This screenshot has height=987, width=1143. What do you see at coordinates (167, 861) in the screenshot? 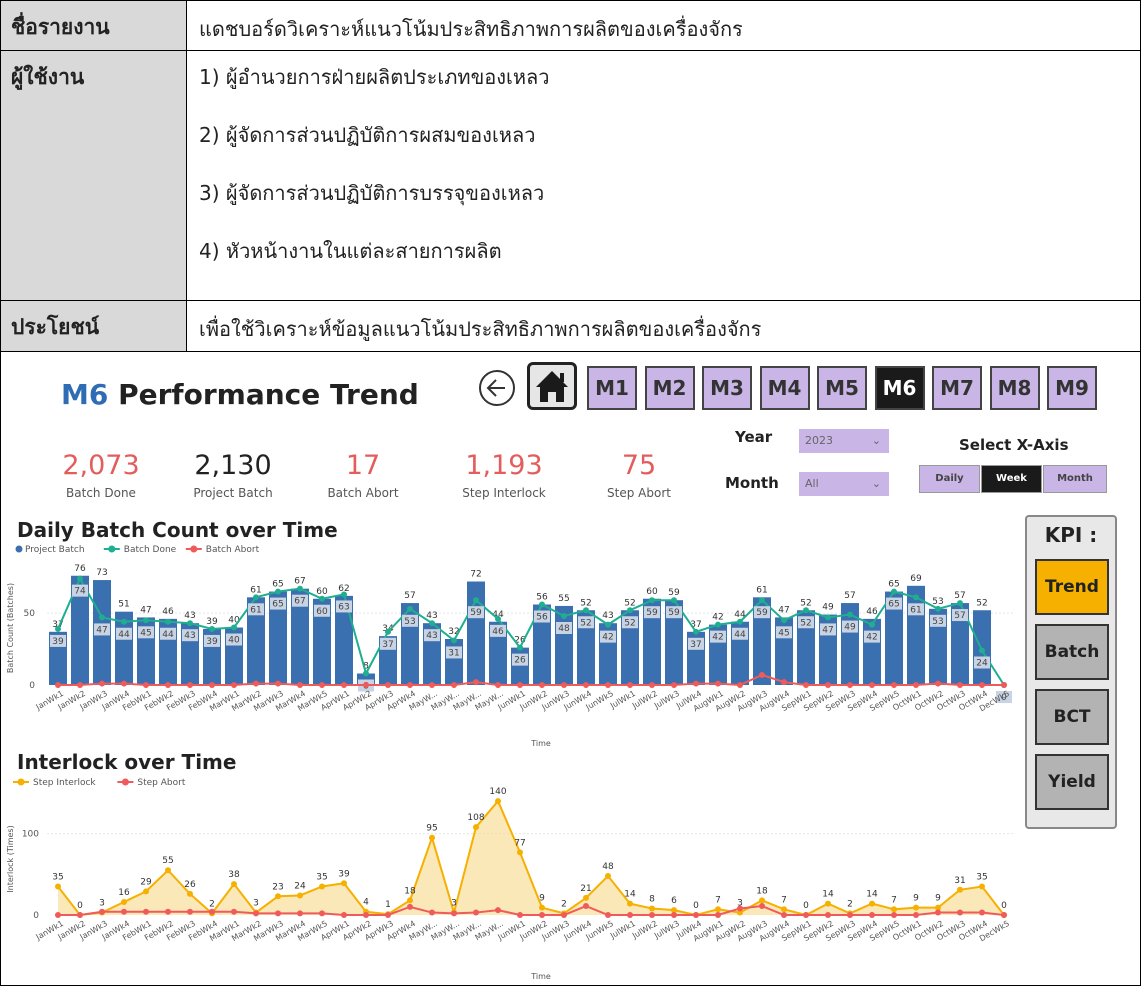
I see `series-value-label: 55` at bounding box center [167, 861].